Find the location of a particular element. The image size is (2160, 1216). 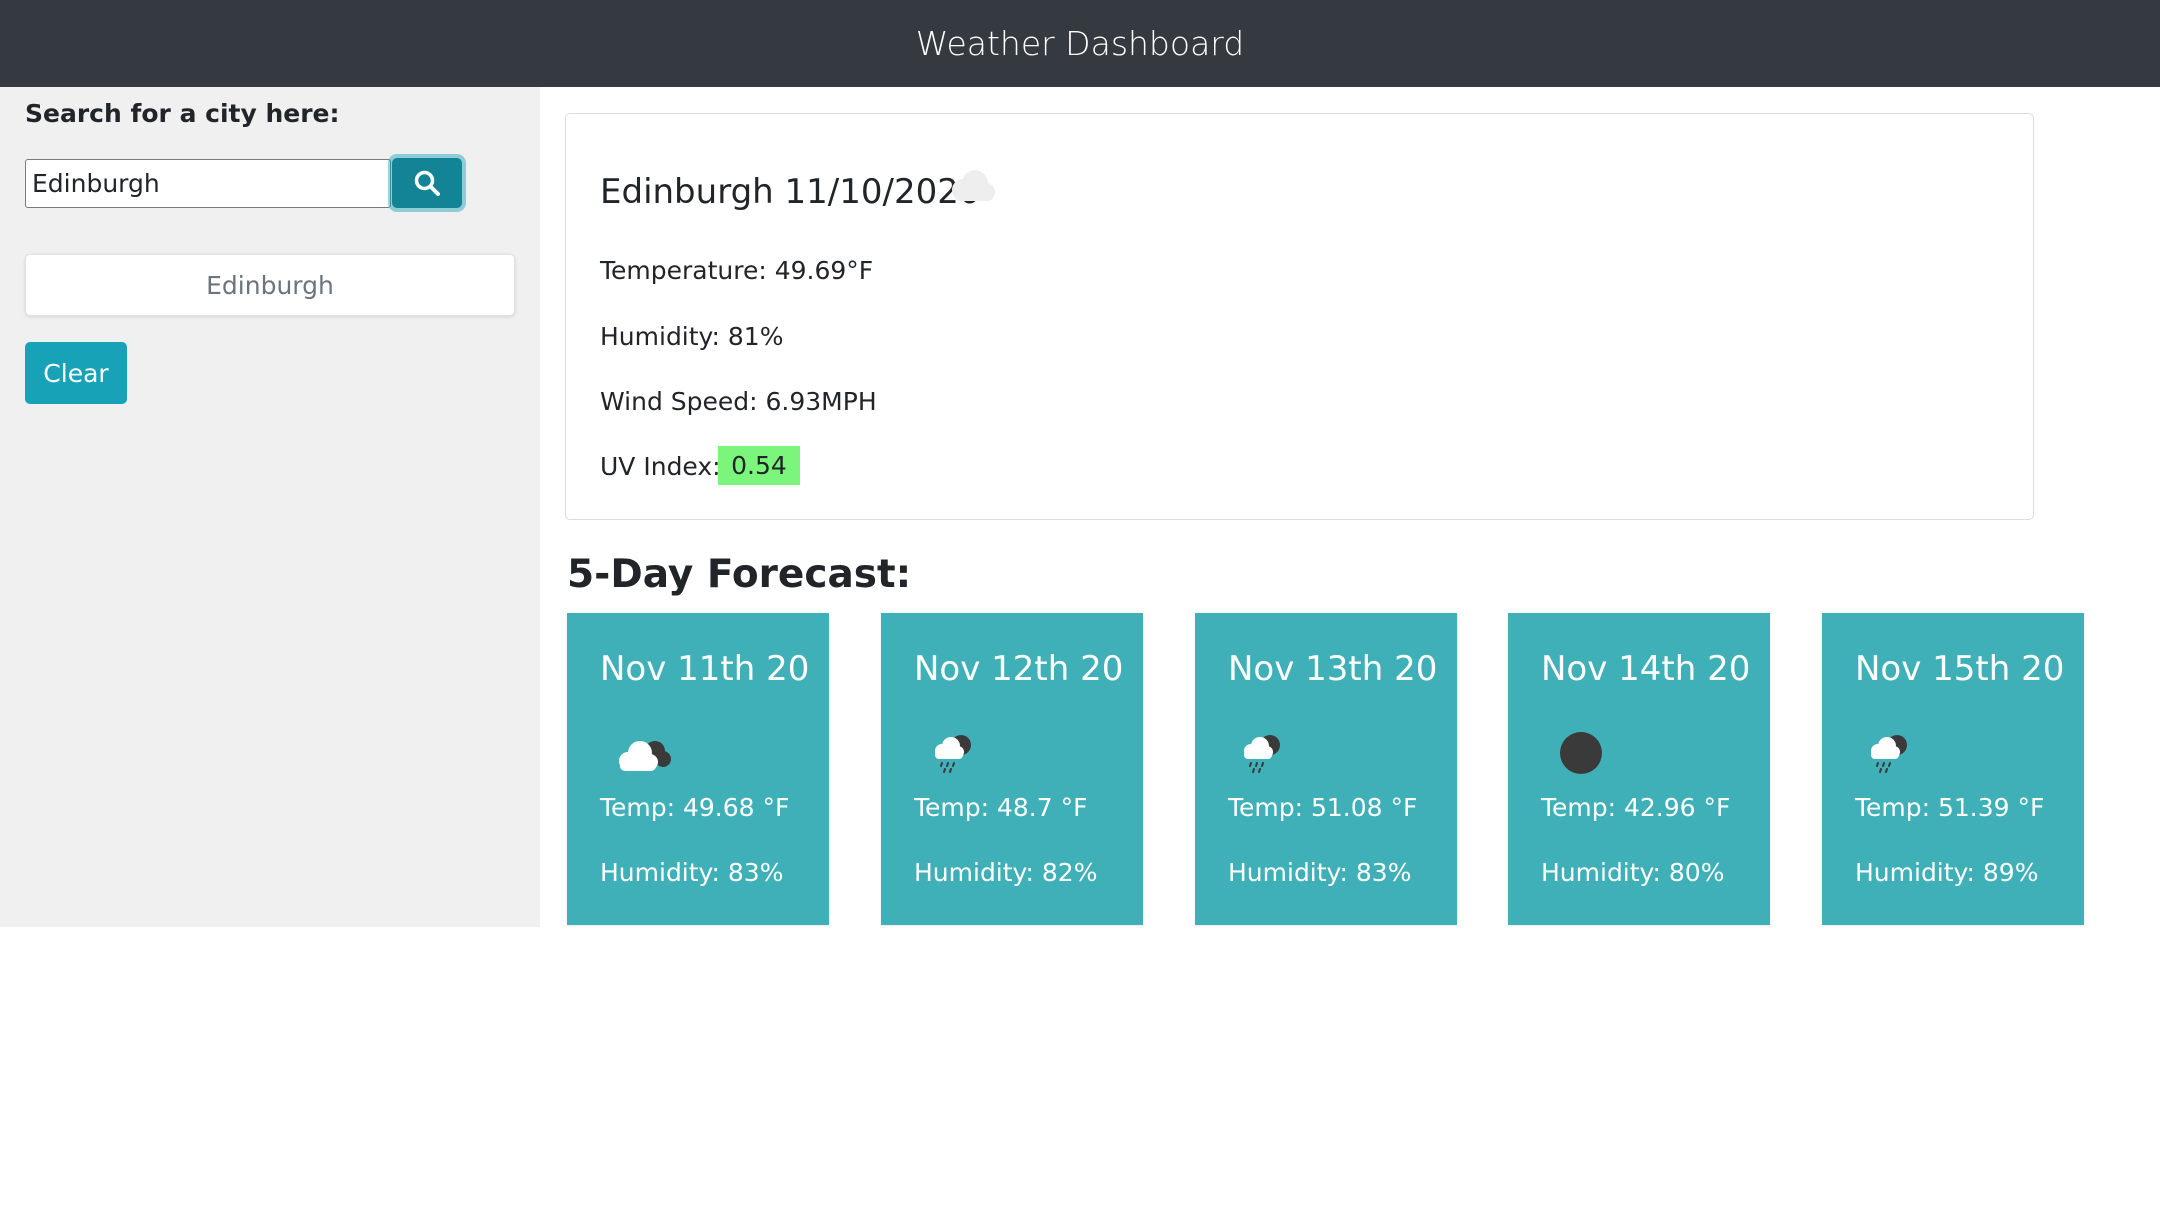

forecast-card-day-5: Nov 15th 20 Temp: 51.39 °F Humidity: 89% is located at coordinates (1953, 769).